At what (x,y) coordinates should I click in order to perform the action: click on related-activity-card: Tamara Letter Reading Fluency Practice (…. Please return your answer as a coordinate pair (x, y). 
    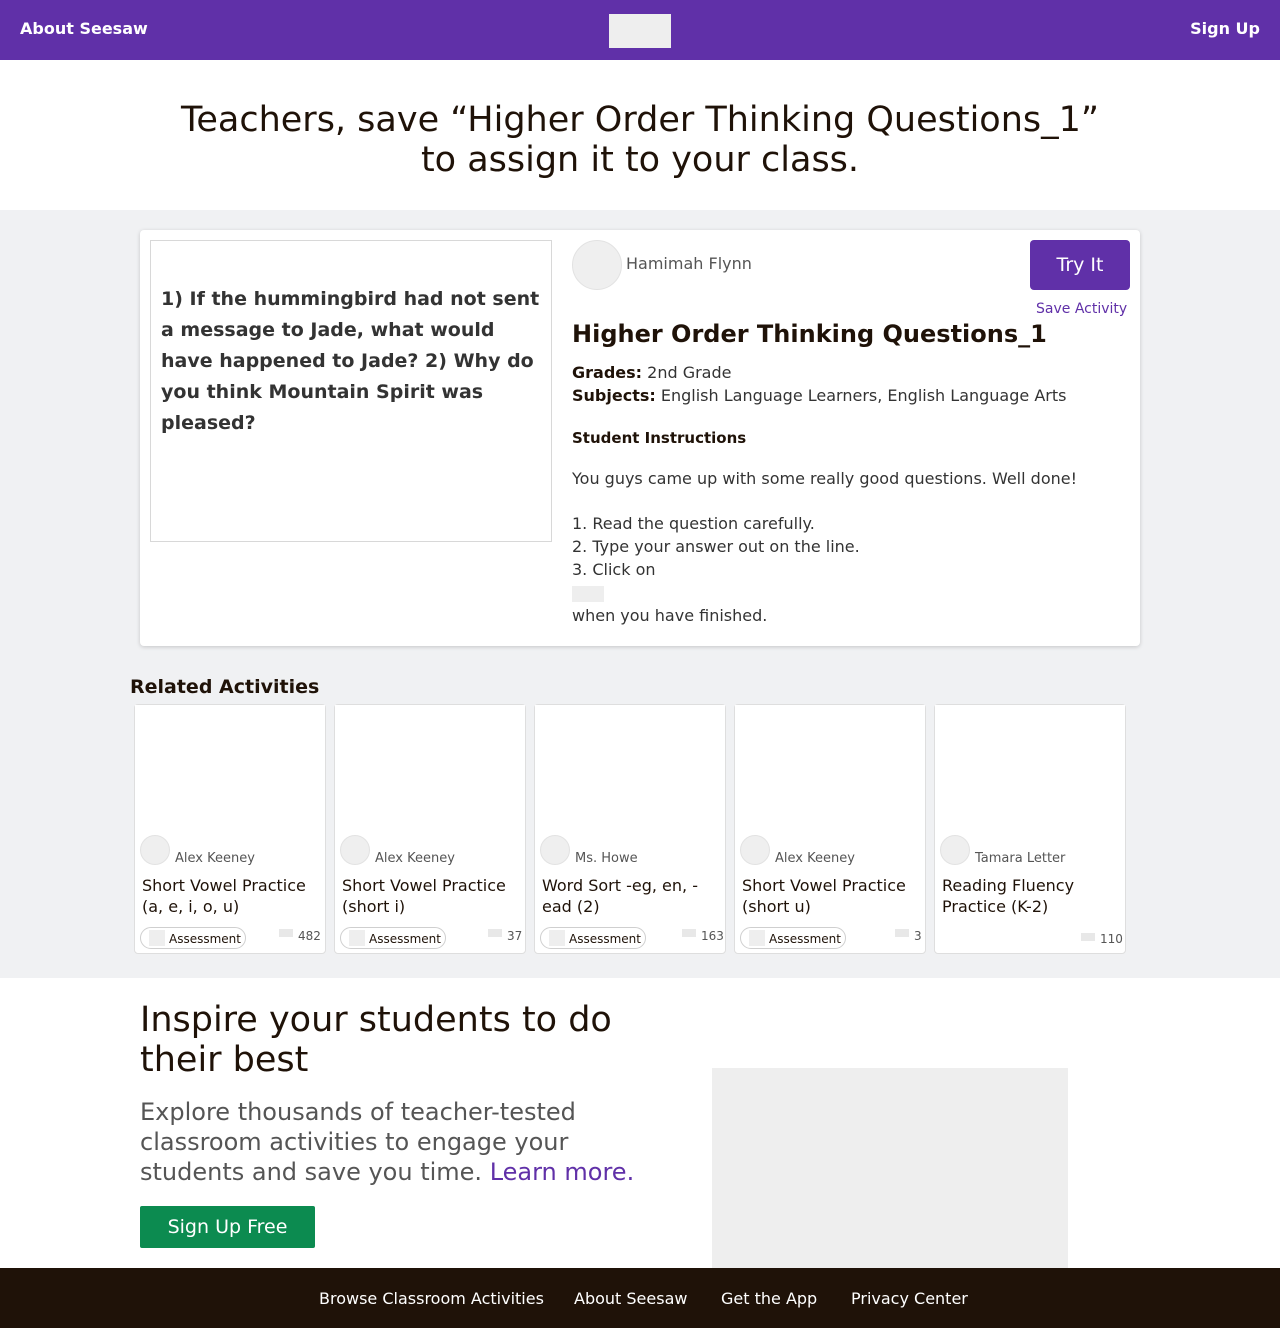
    Looking at the image, I should click on (1030, 829).